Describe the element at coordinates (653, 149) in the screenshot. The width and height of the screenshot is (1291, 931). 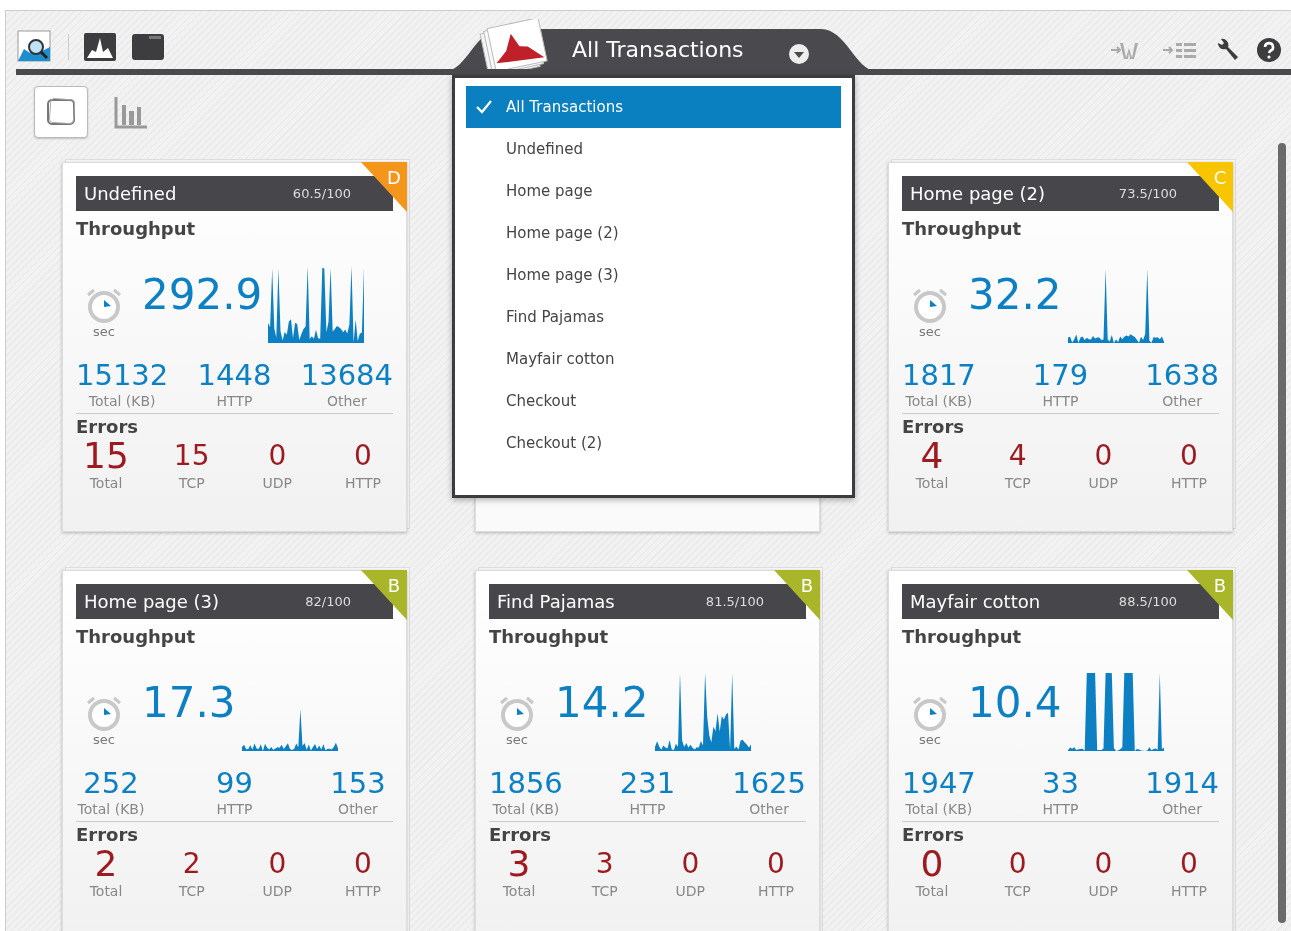
I see `menu-item: Undefined` at that location.